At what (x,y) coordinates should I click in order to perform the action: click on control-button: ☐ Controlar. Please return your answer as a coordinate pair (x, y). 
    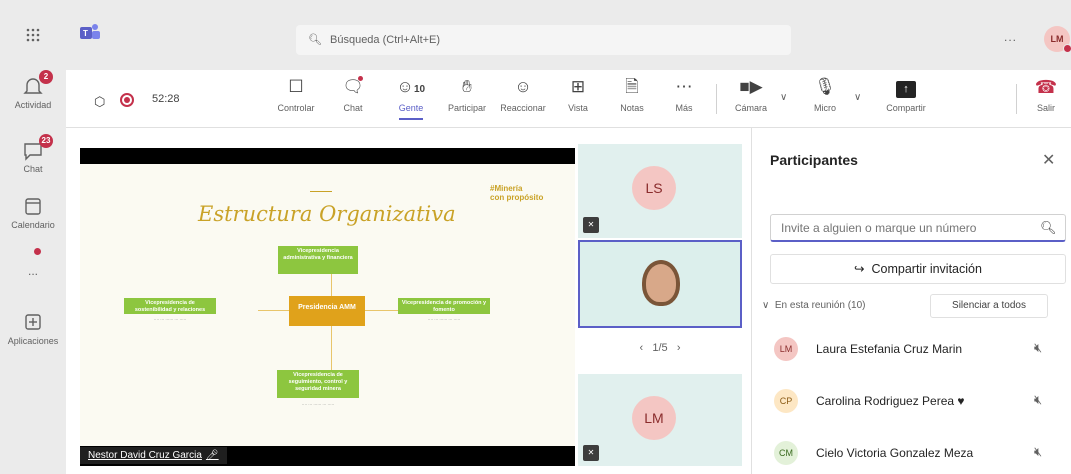
    Looking at the image, I should click on (296, 94).